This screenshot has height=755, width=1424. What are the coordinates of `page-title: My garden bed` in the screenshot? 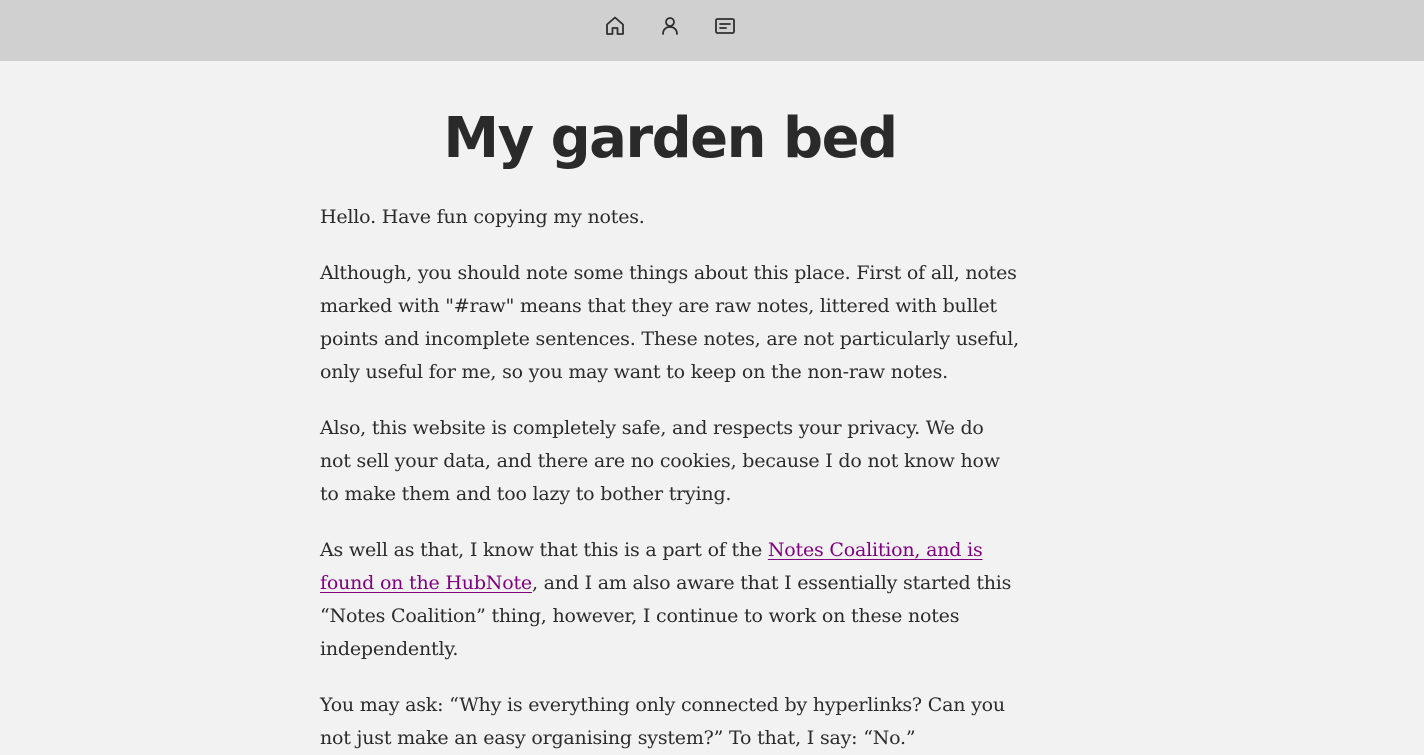 It's located at (670, 138).